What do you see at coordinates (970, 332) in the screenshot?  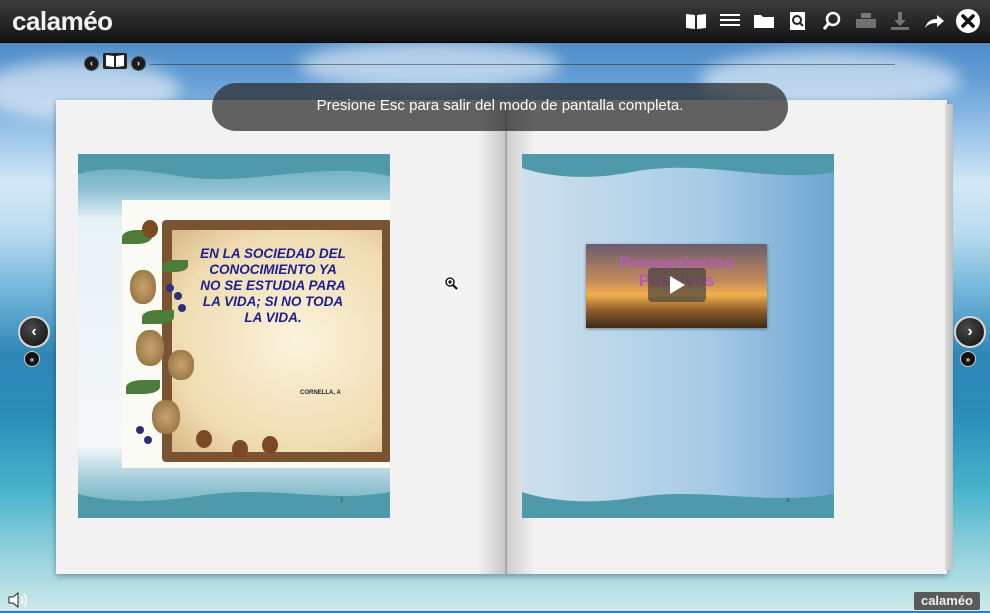 I see `next-page-button: ›` at bounding box center [970, 332].